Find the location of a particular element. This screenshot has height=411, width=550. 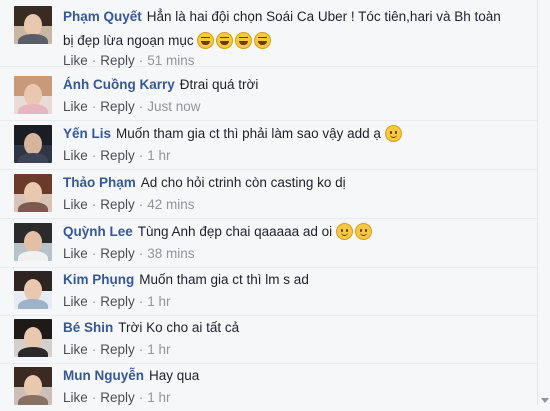

comment-author: Bé Shin is located at coordinates (88, 327).